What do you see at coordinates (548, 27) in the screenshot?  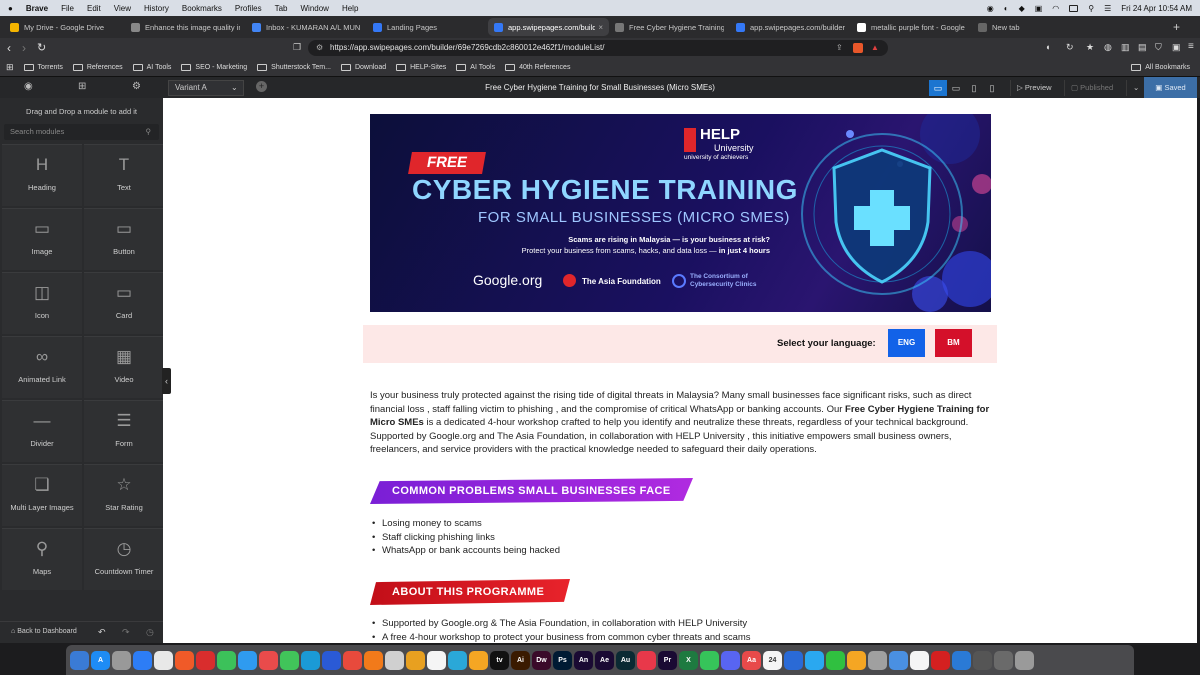 I see `browser-tab: app.swipepages.com/builder/6×` at bounding box center [548, 27].